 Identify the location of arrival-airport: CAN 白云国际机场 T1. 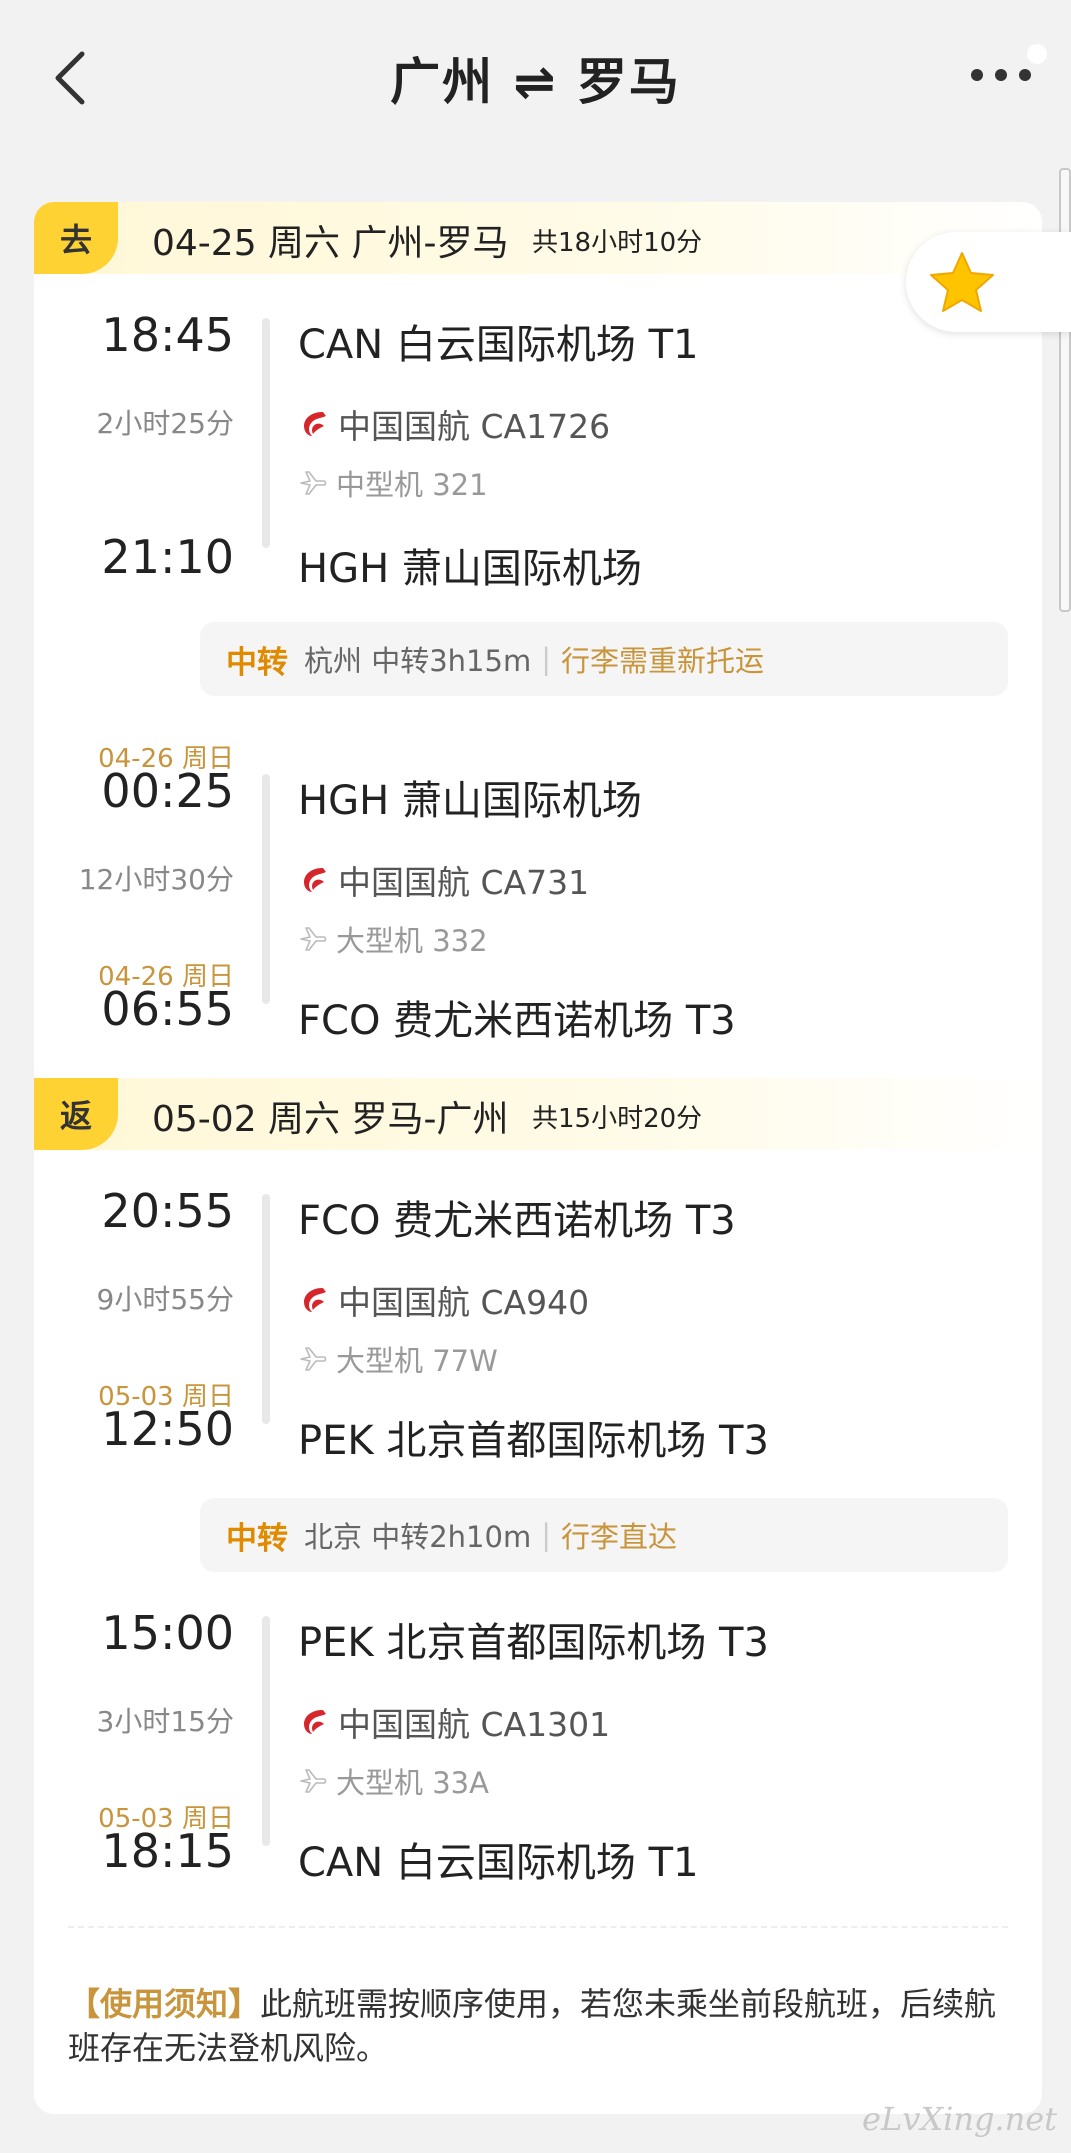
(498, 1863).